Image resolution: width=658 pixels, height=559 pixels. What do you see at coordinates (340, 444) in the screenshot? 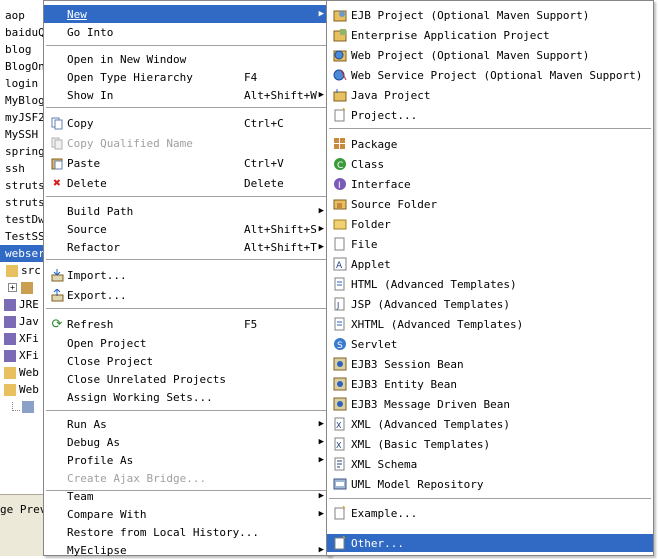
I see `xml-file-icon: X` at bounding box center [340, 444].